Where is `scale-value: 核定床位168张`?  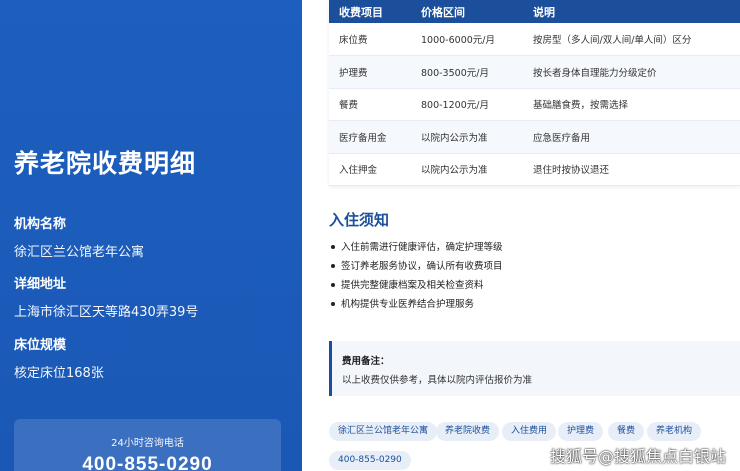
scale-value: 核定床位168张 is located at coordinates (59, 373).